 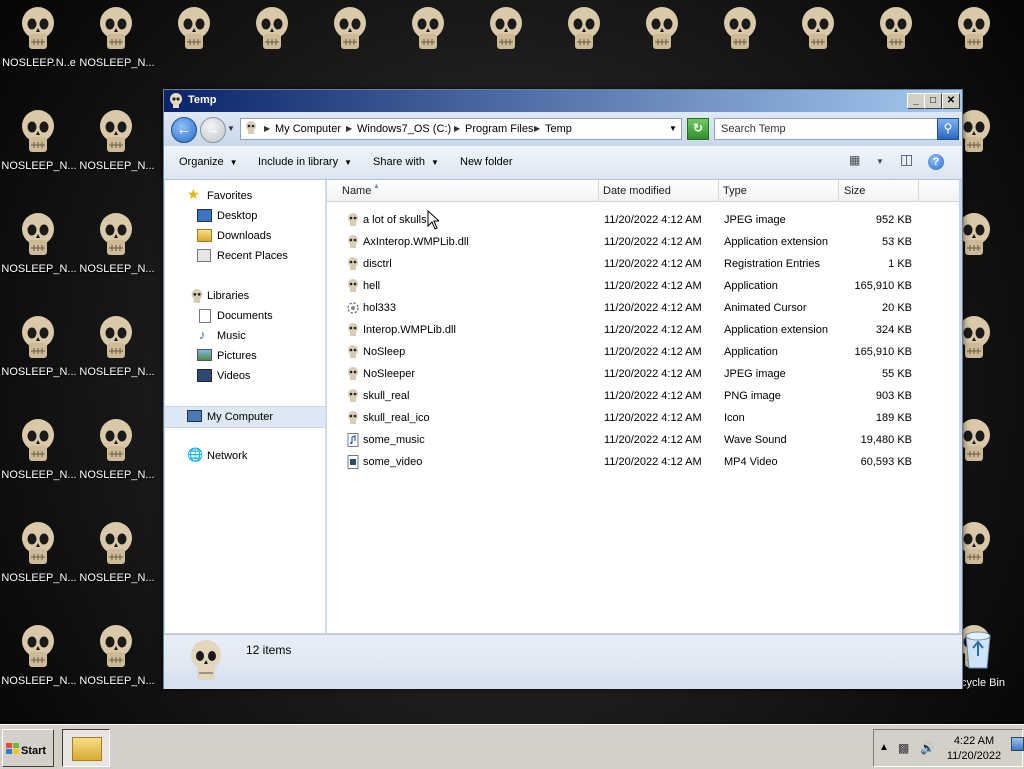 I want to click on nav-my-computer: My Computer, so click(x=245, y=417).